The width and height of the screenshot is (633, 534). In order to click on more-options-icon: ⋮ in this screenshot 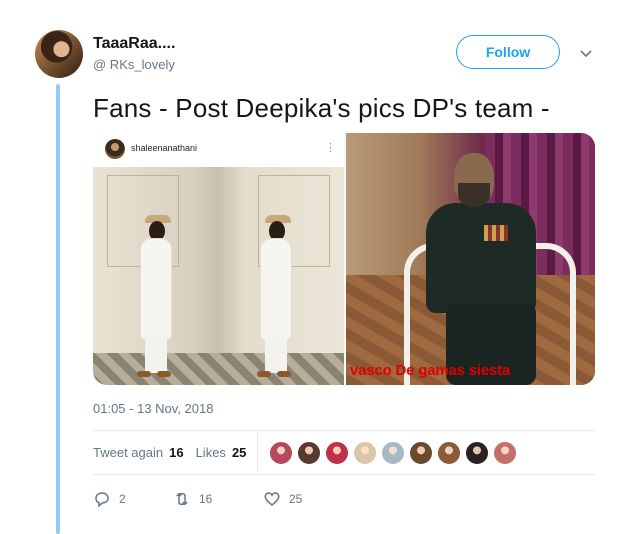, I will do `click(330, 148)`.